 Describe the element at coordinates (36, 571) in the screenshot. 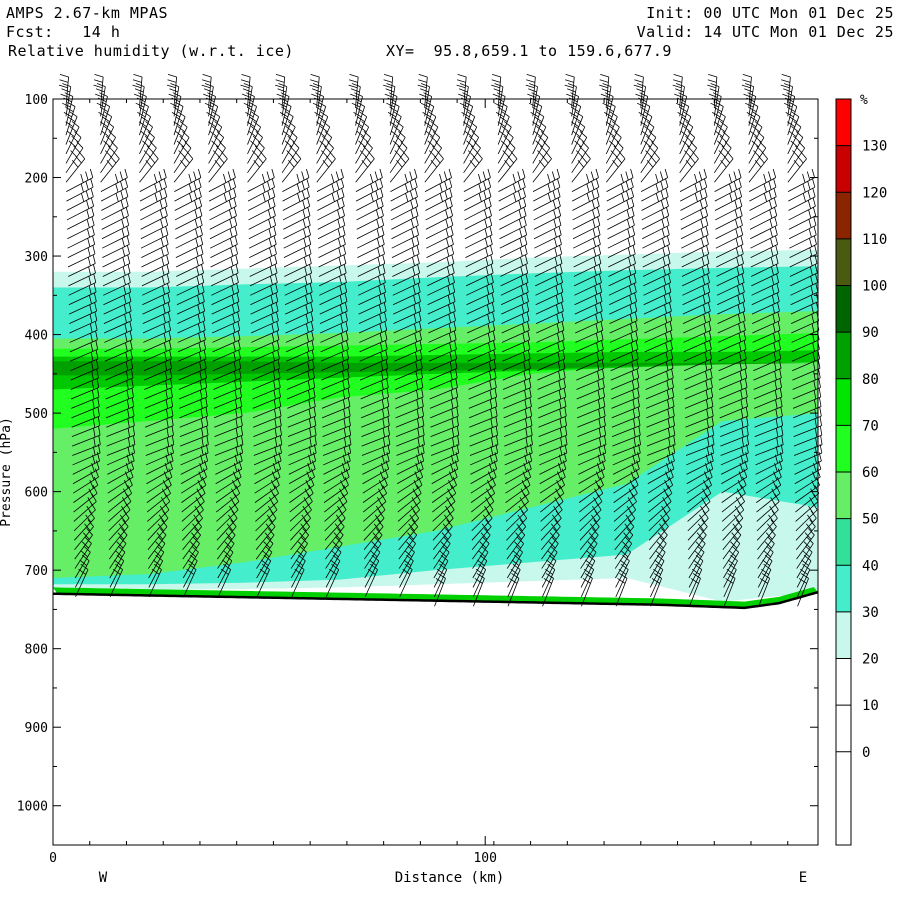

I see `y-tick-label: 700` at that location.